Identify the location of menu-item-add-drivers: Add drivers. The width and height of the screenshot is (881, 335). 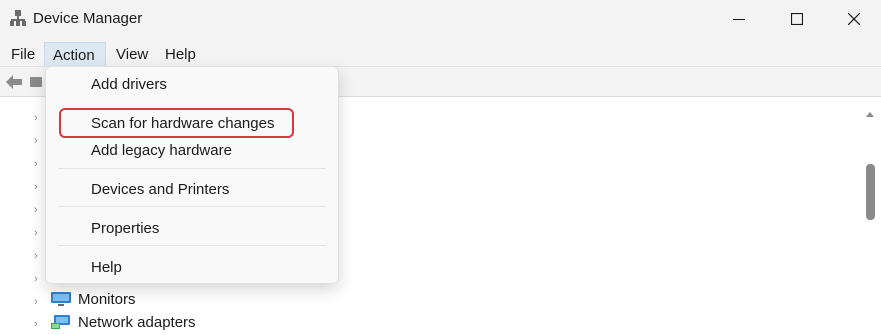
(129, 84).